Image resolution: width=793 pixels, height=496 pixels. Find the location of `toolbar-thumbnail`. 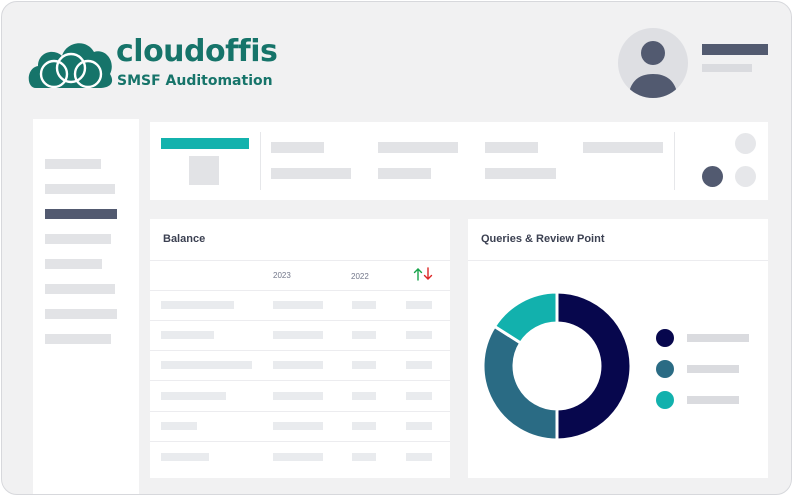

toolbar-thumbnail is located at coordinates (204, 170).